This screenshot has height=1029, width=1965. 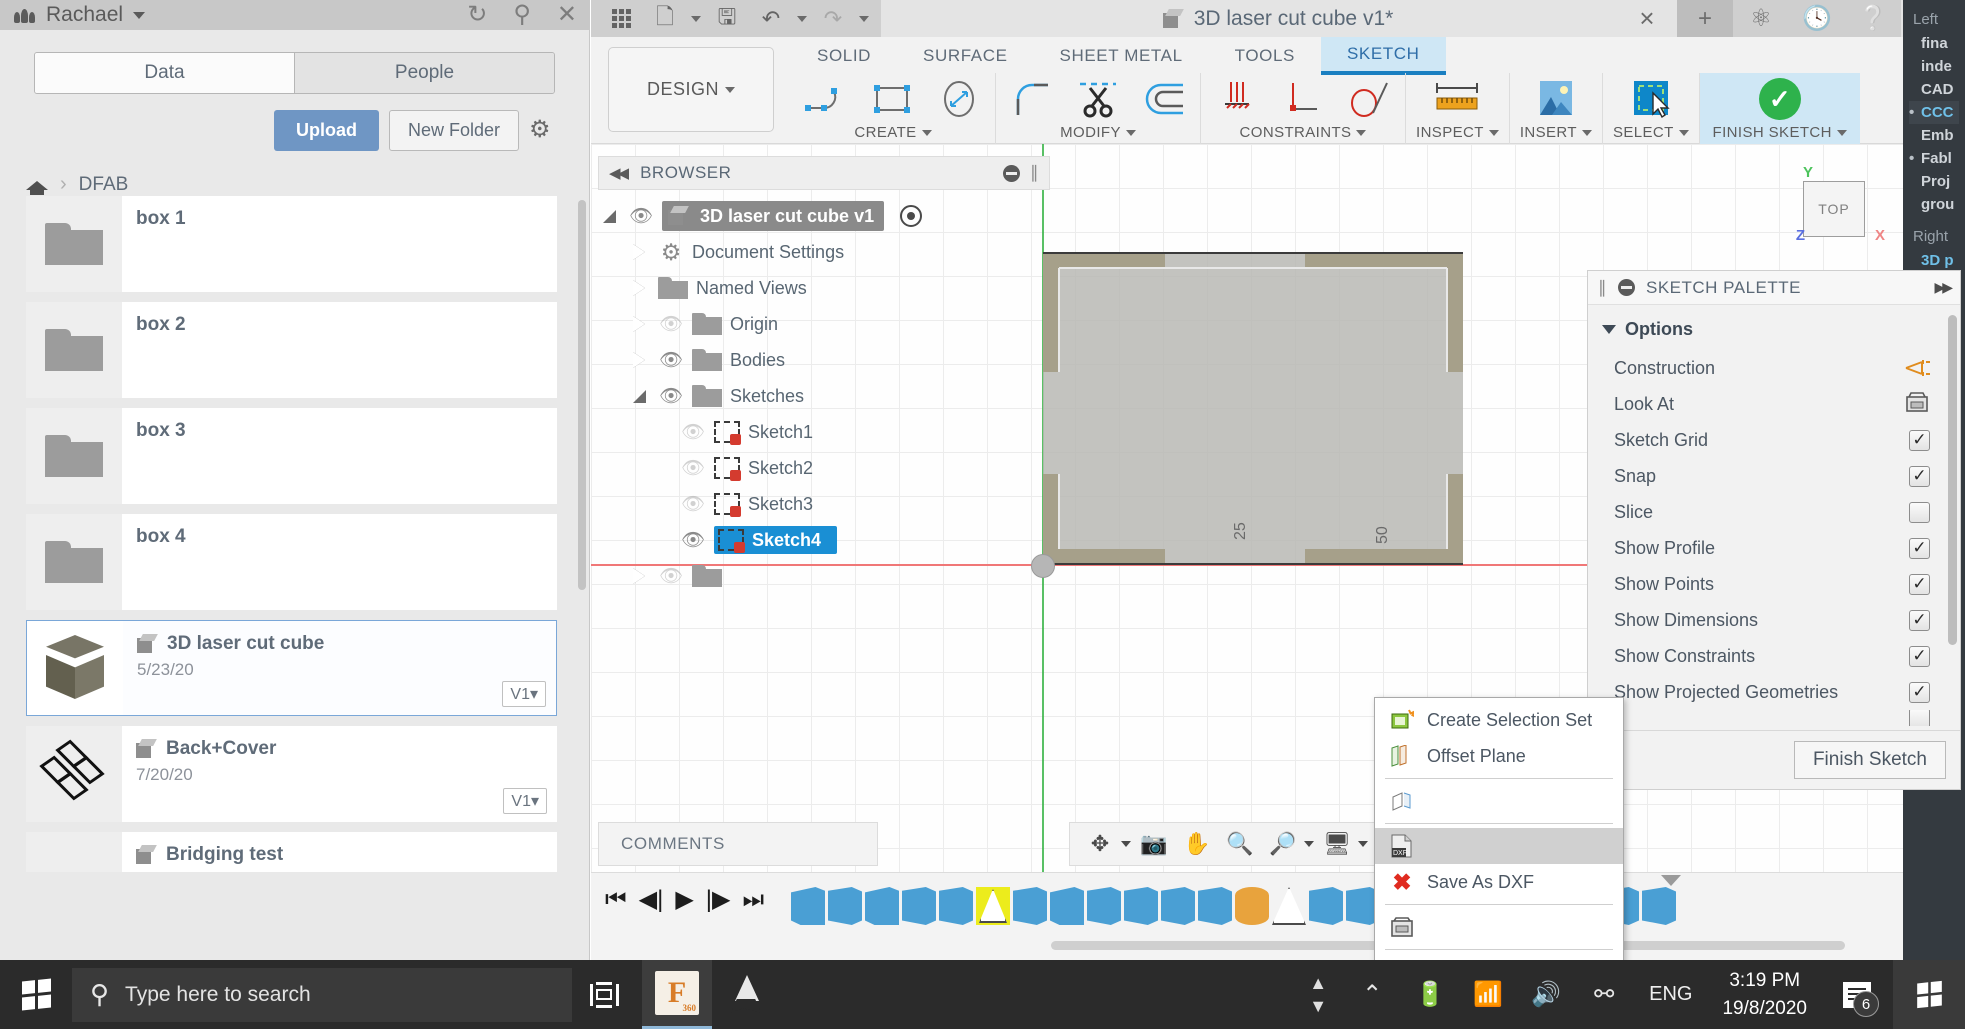 What do you see at coordinates (1154, 844) in the screenshot?
I see `look-at-icon: 📷` at bounding box center [1154, 844].